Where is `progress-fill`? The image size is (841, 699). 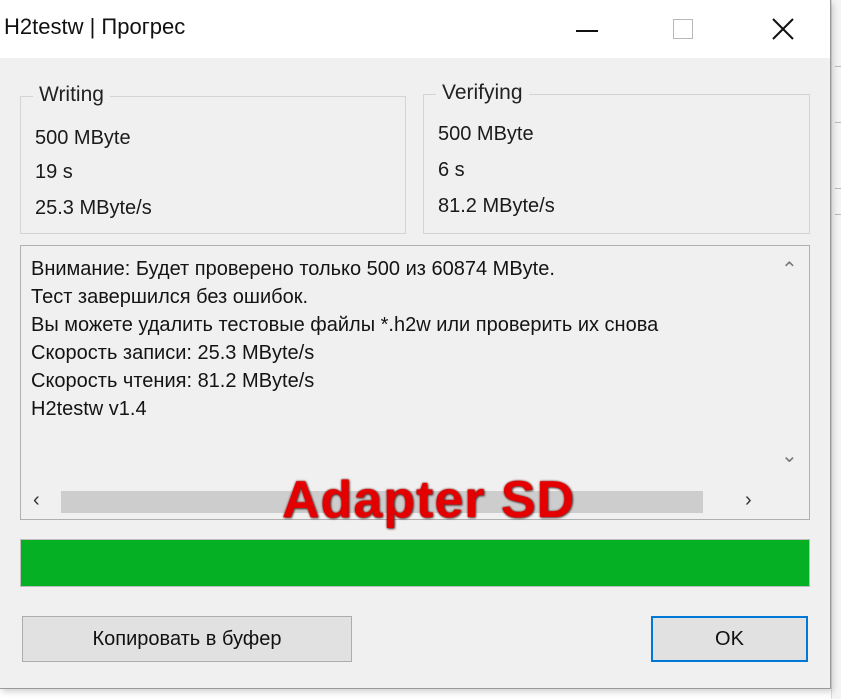
progress-fill is located at coordinates (415, 563).